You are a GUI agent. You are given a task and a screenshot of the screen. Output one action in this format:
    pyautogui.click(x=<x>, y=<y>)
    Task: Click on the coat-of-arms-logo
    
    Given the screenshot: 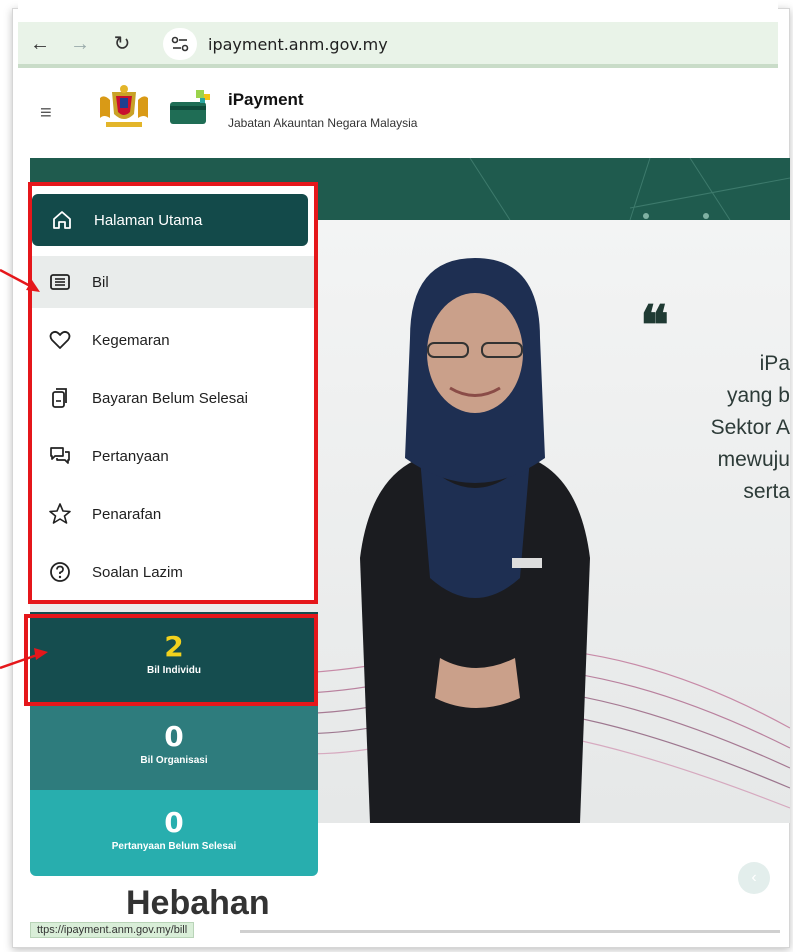 What is the action you would take?
    pyautogui.click(x=124, y=106)
    